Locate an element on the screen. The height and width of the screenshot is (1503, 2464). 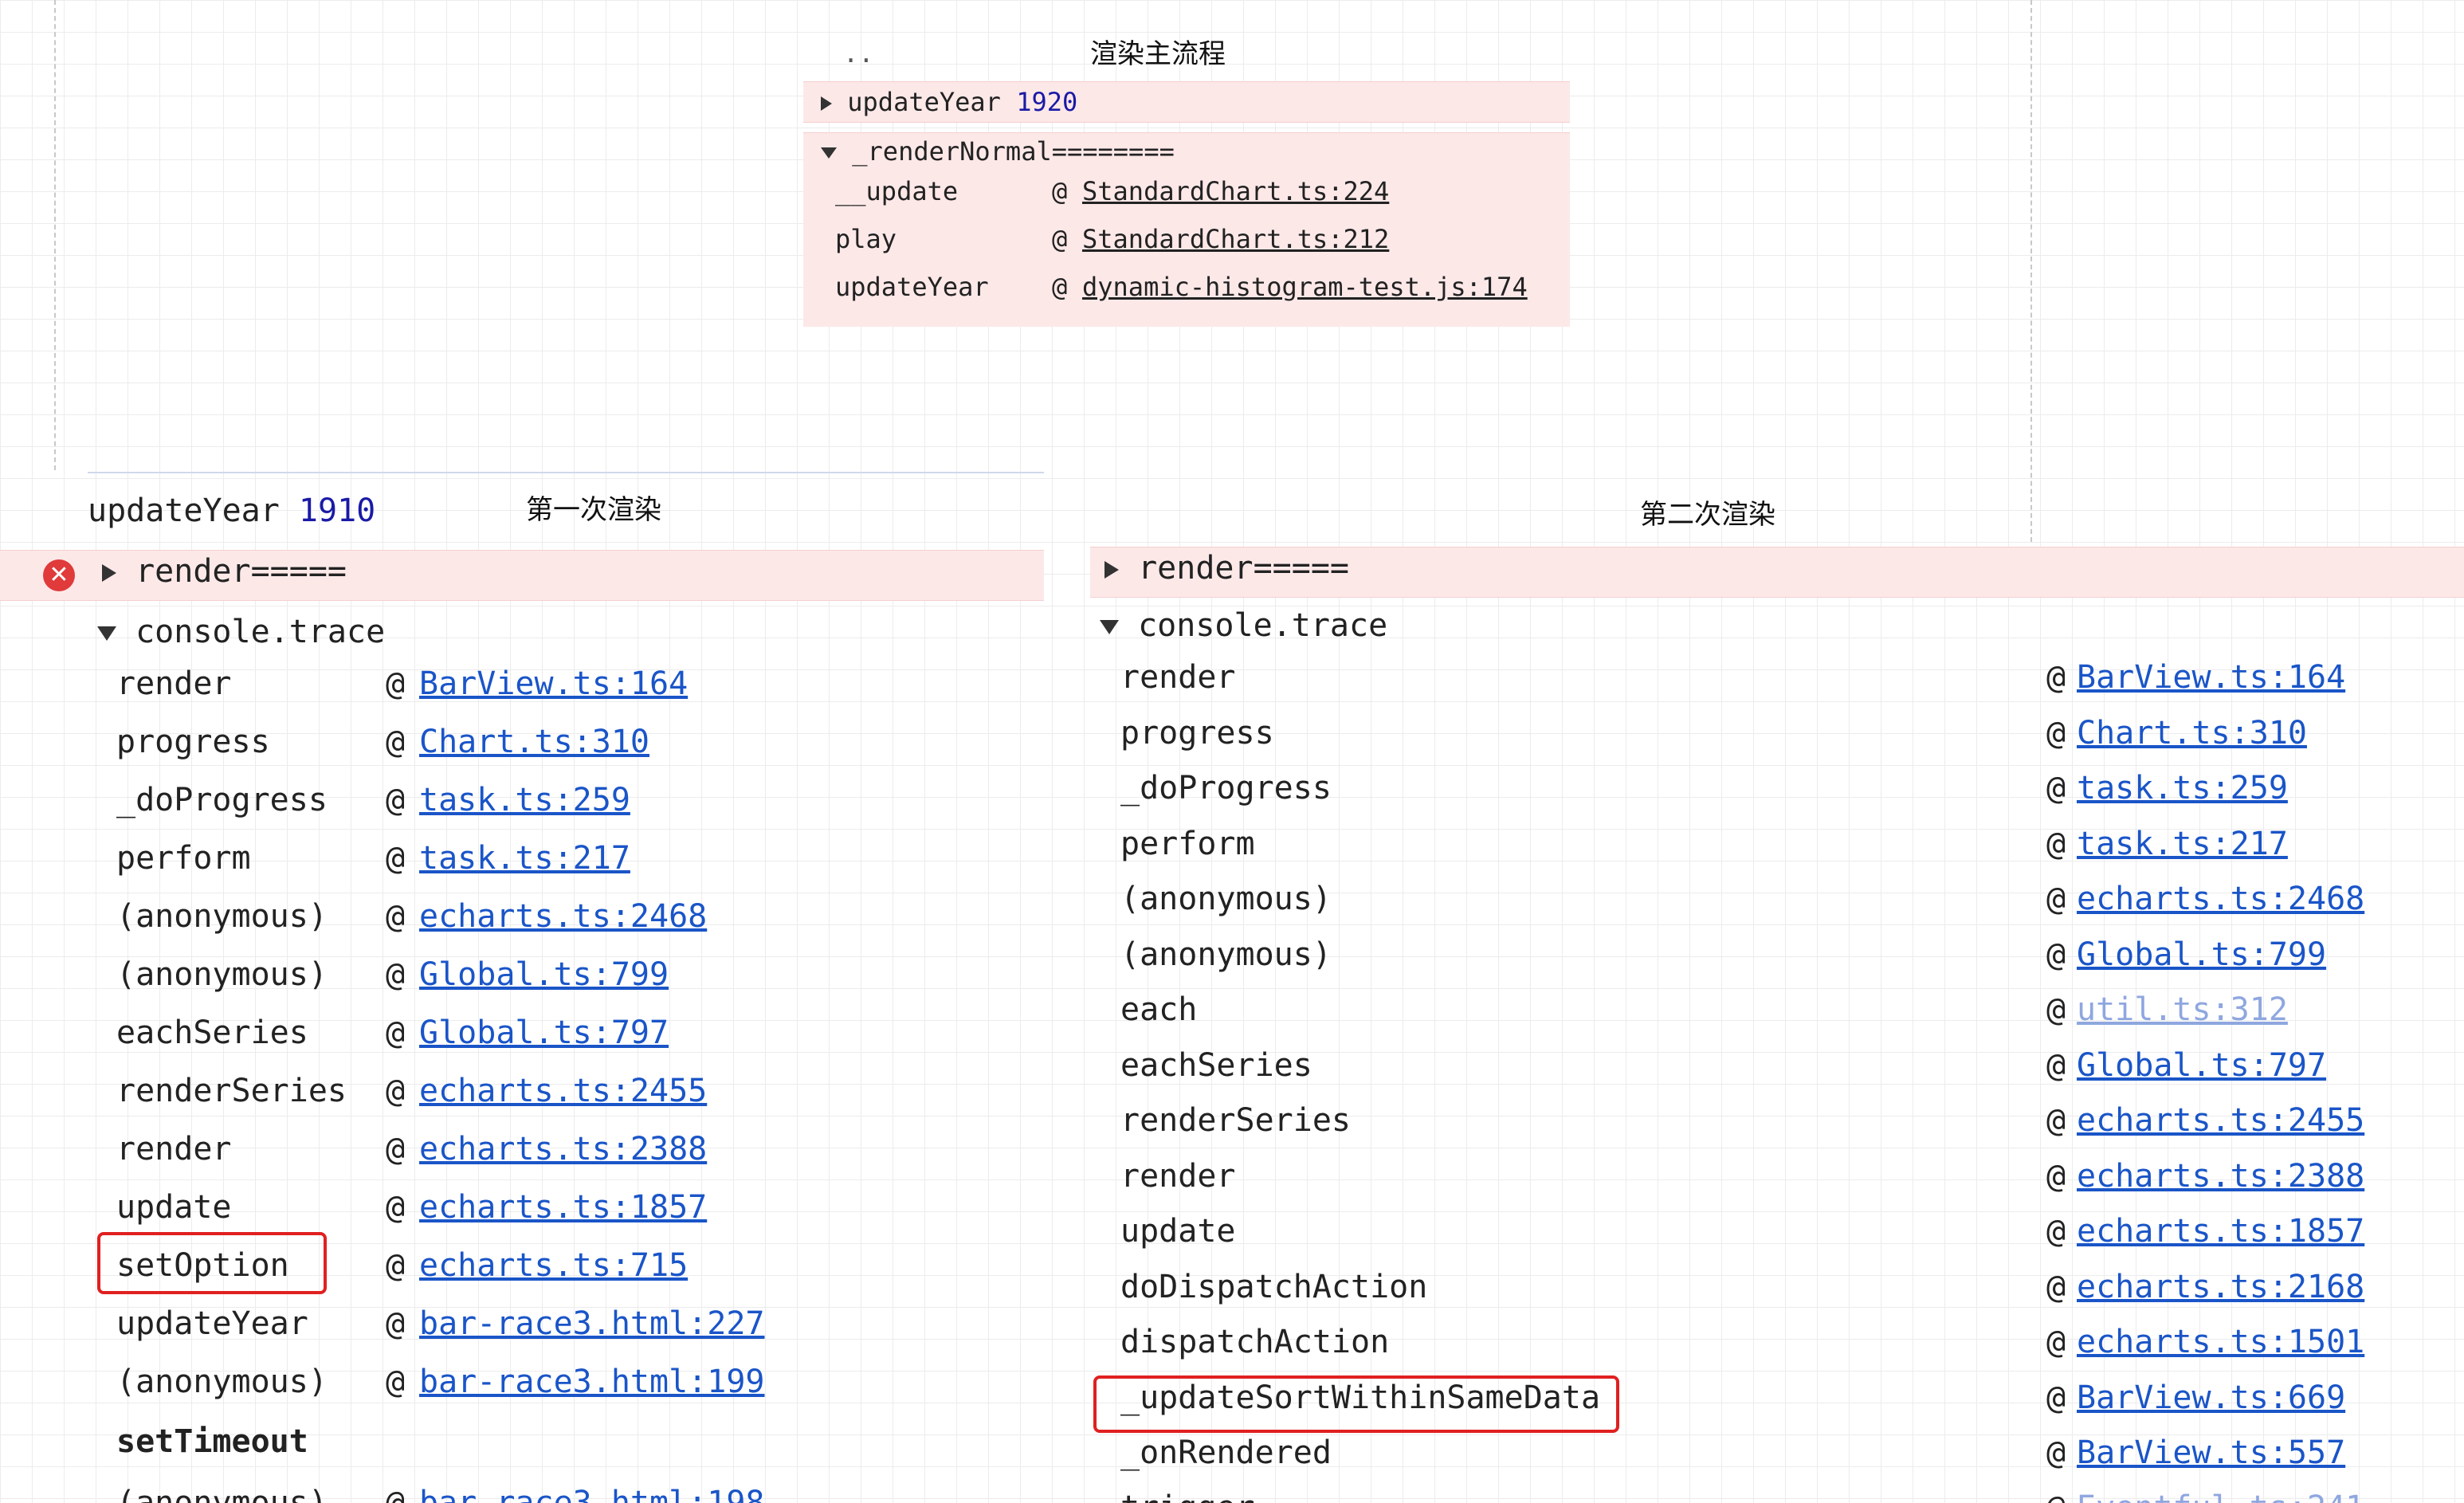
stack-frame-name: _doProgress is located at coordinates (1226, 788).